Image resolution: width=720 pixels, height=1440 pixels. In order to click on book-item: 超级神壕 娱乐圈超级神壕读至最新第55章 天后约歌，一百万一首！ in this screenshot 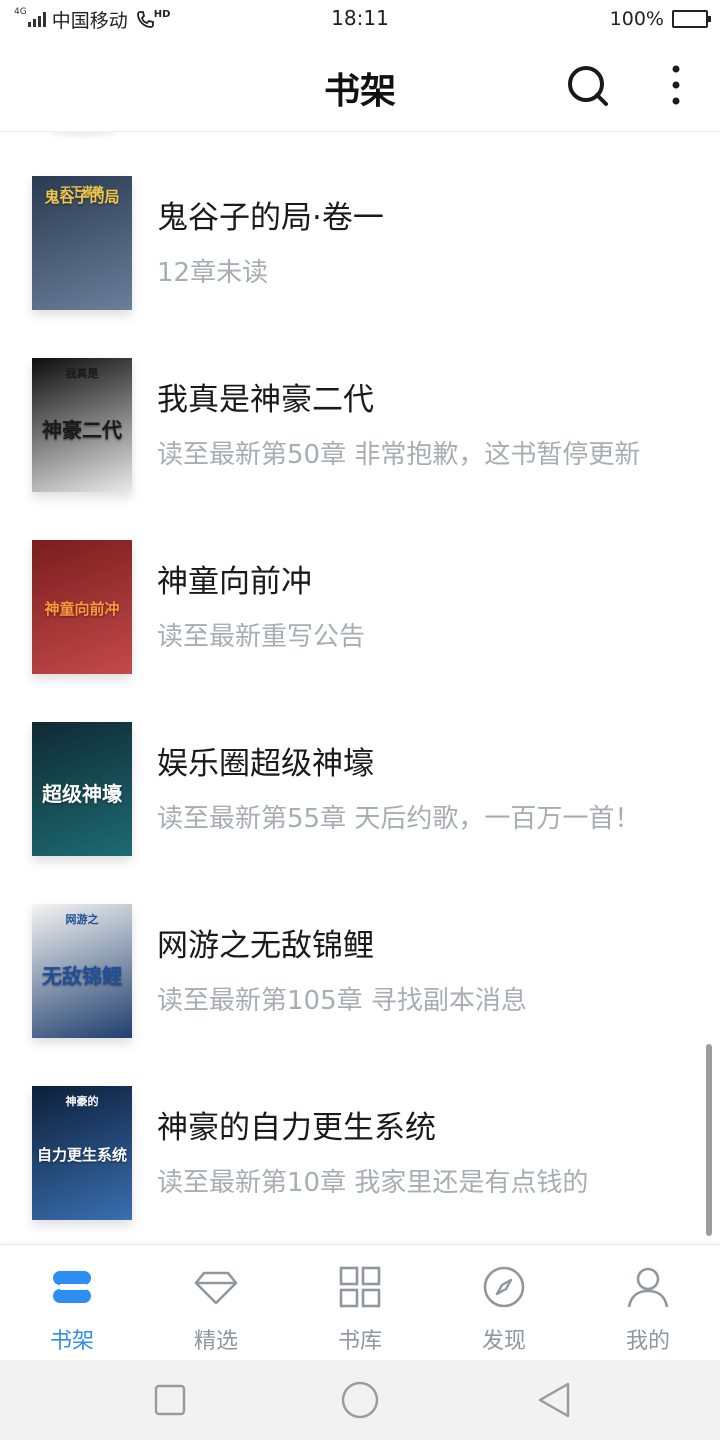, I will do `click(360, 813)`.